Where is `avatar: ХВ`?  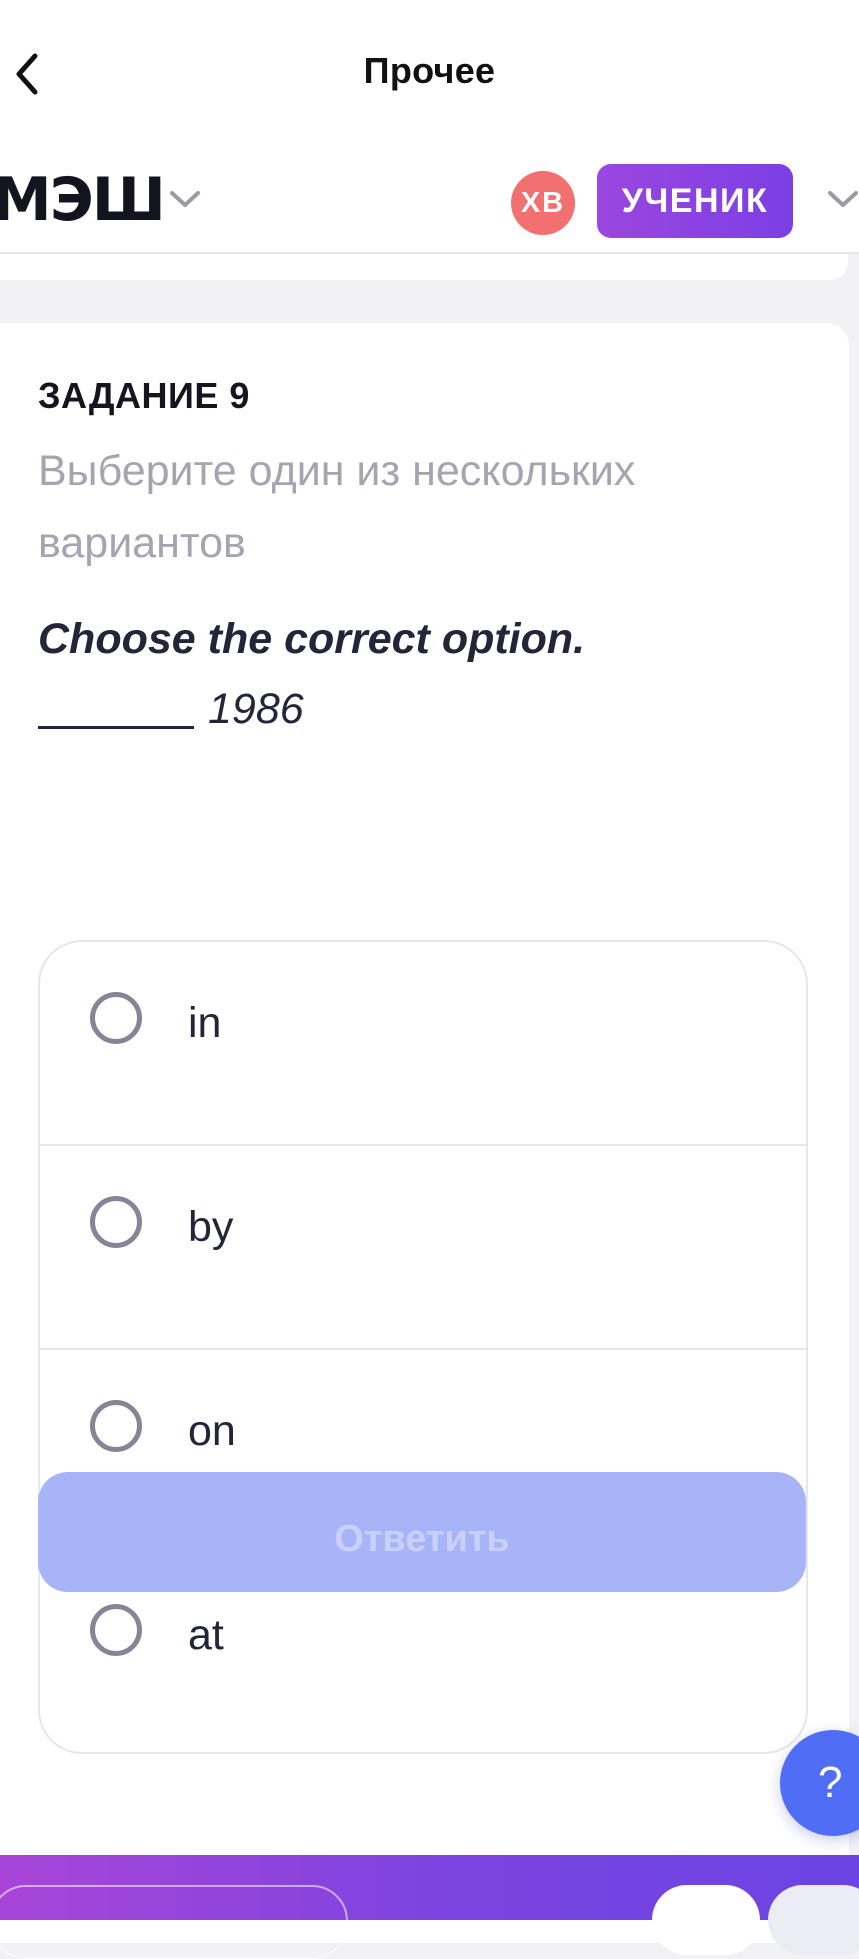 avatar: ХВ is located at coordinates (543, 203).